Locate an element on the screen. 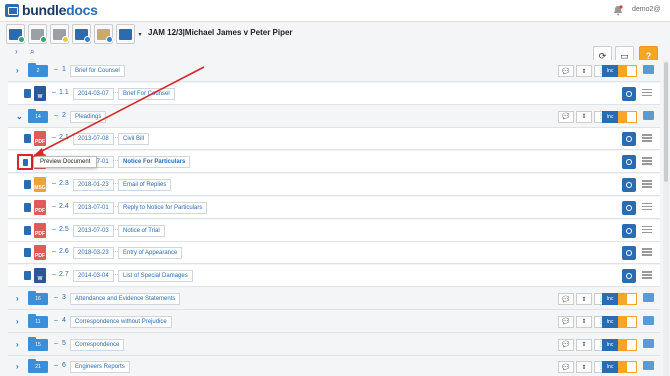 This screenshot has width=670, height=376. scrollbar is located at coordinates (666, 218).